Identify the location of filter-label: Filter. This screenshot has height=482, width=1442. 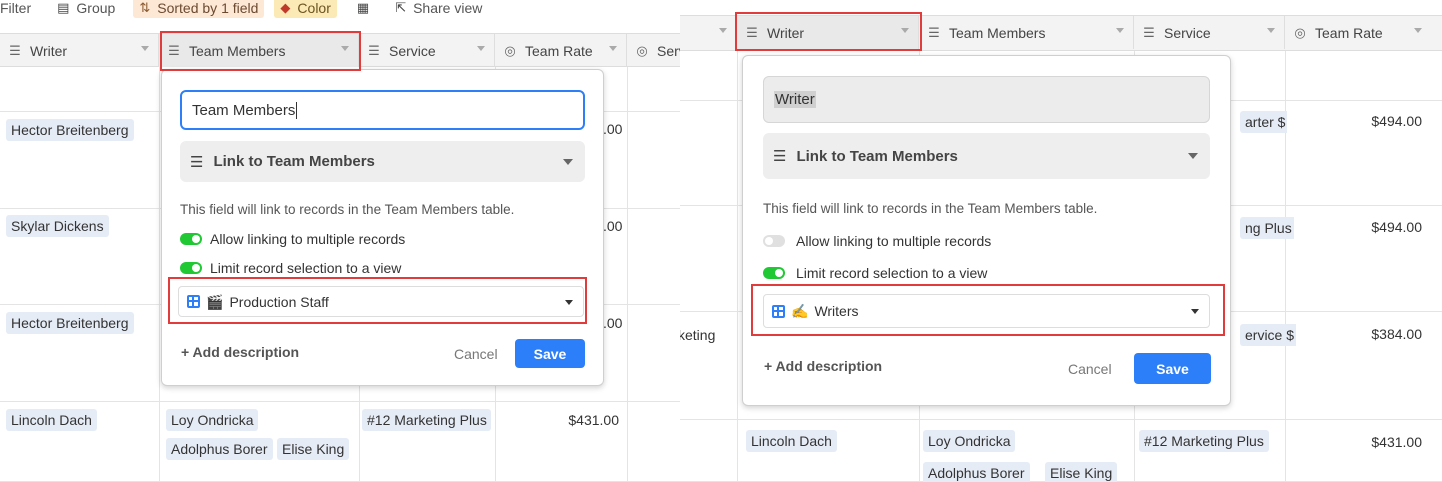
(16, 8).